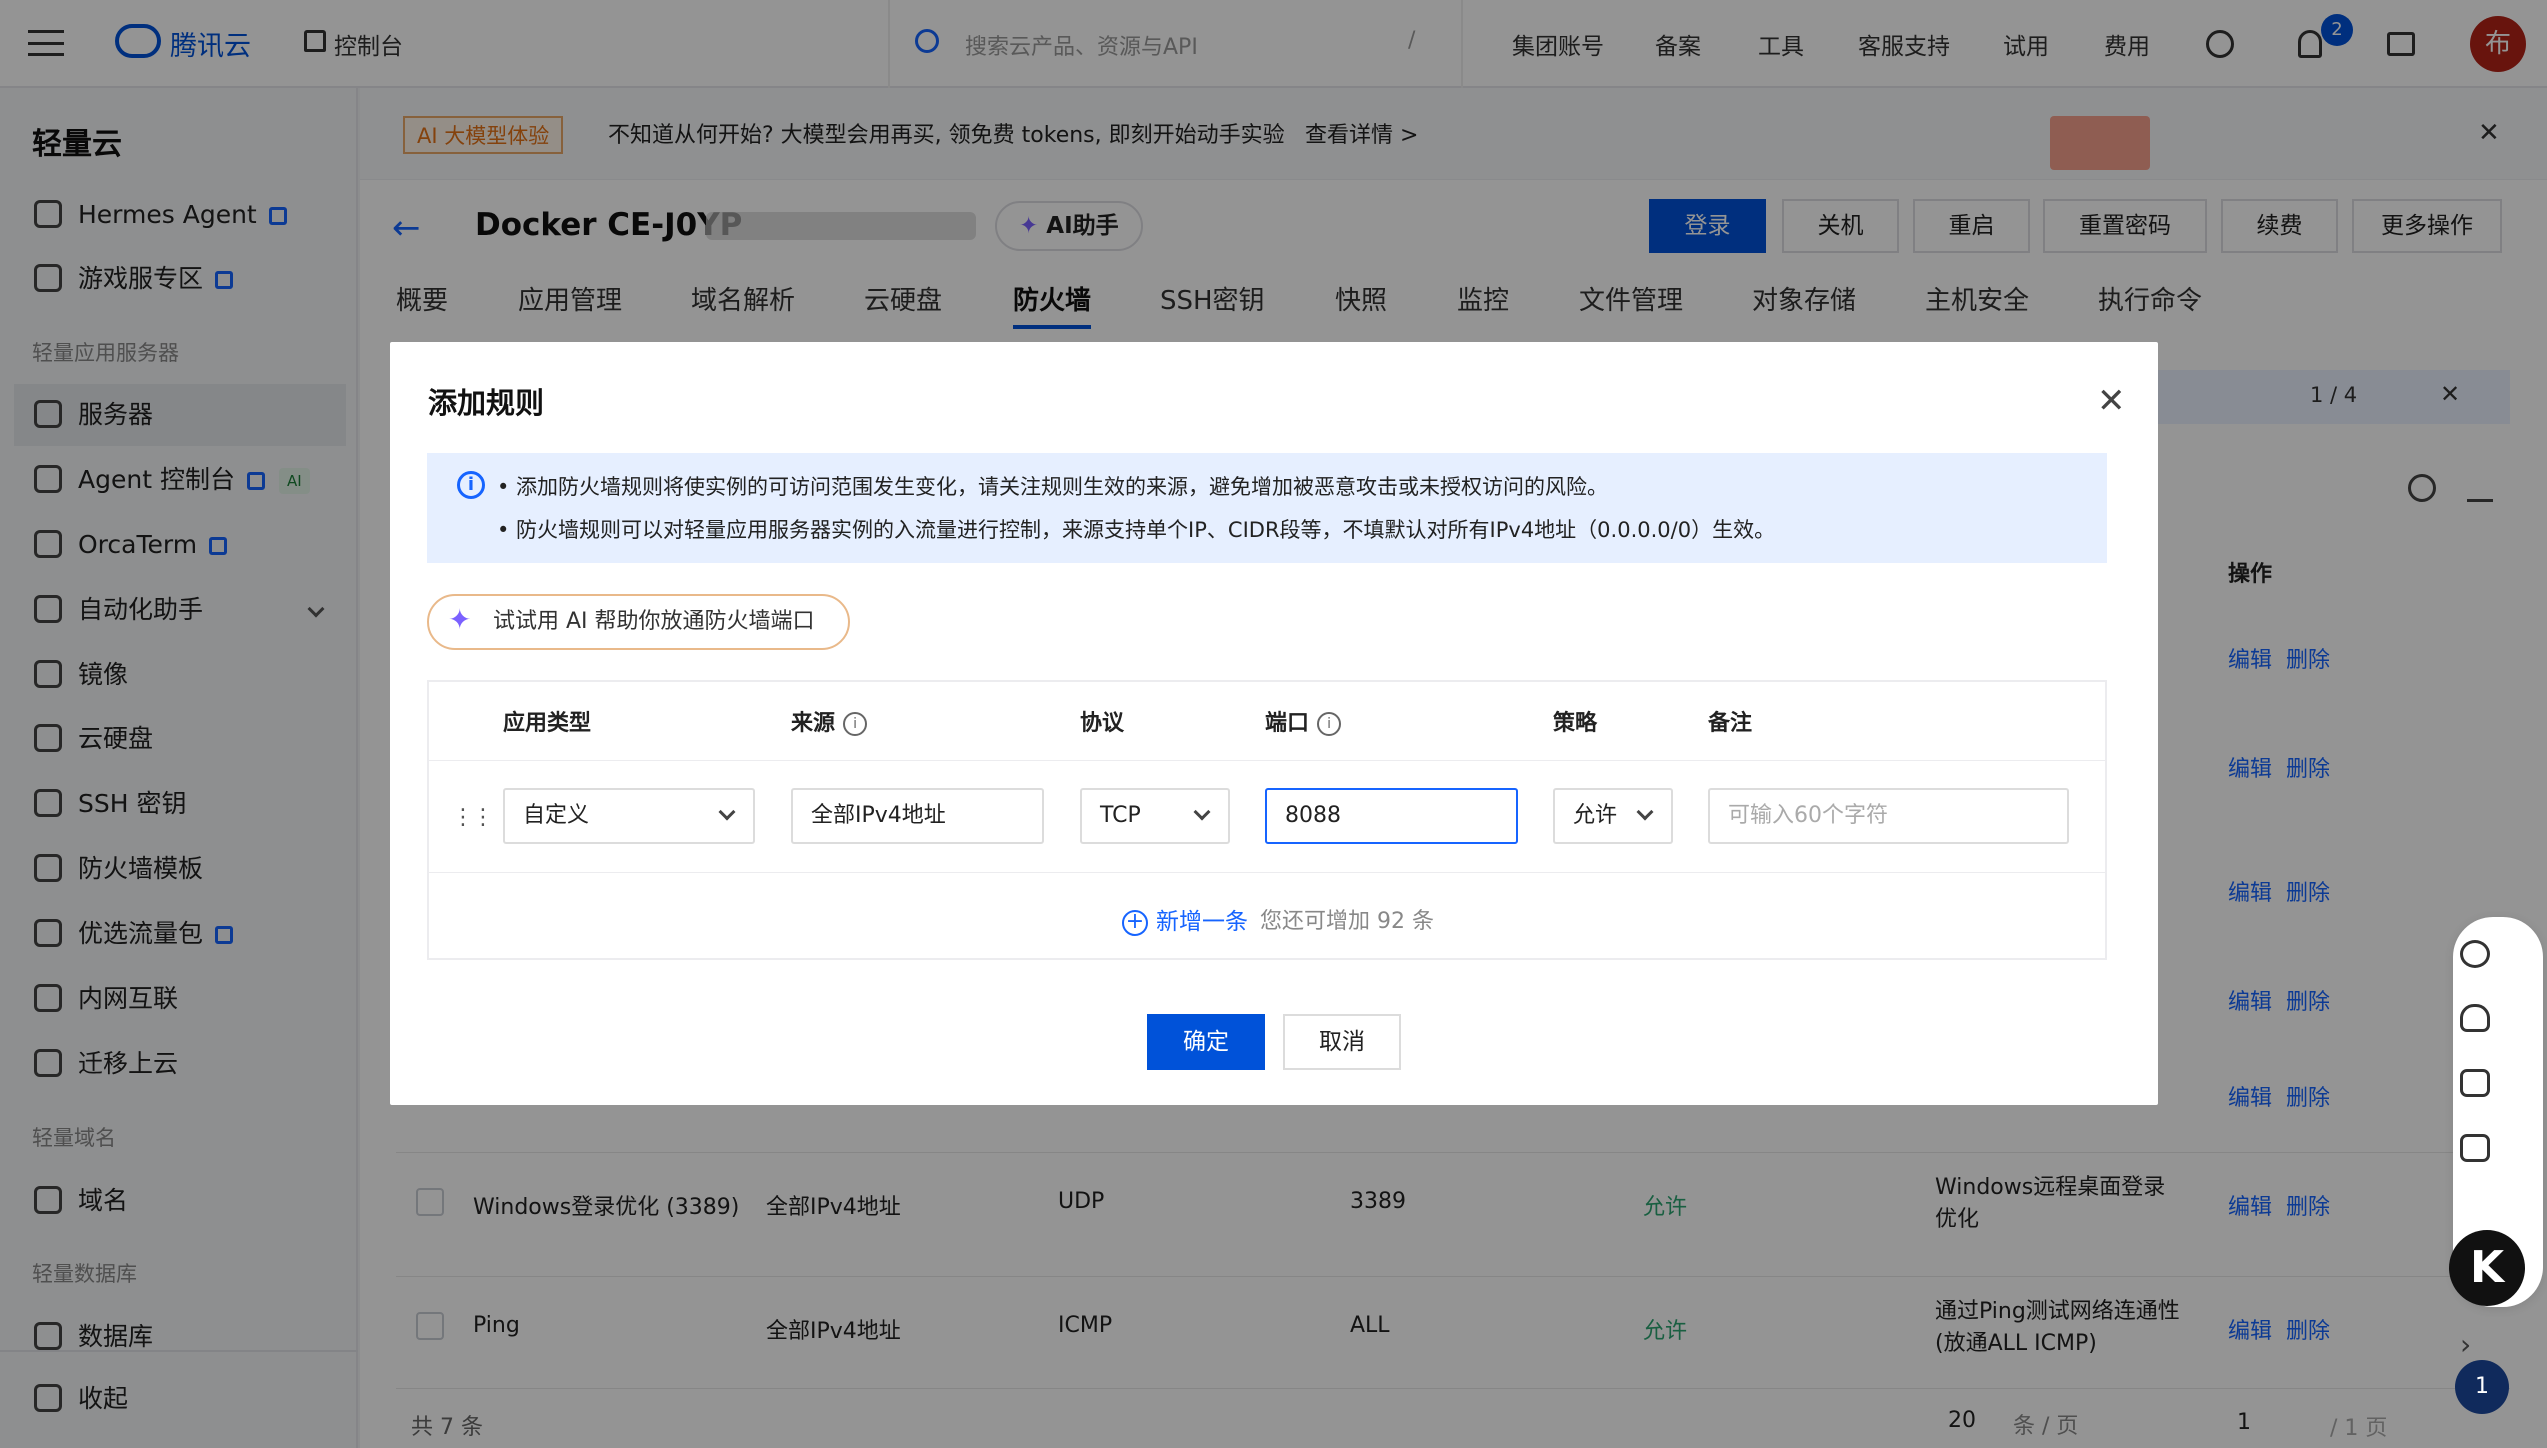  What do you see at coordinates (1120, 815) in the screenshot?
I see `select-value: TCP` at bounding box center [1120, 815].